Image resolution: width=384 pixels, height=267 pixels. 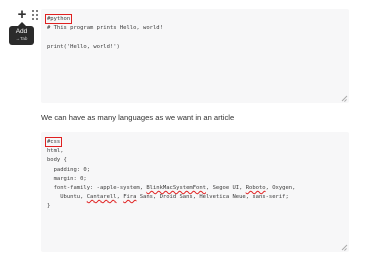 What do you see at coordinates (67, 178) in the screenshot?
I see `code-line: margin: 0;` at bounding box center [67, 178].